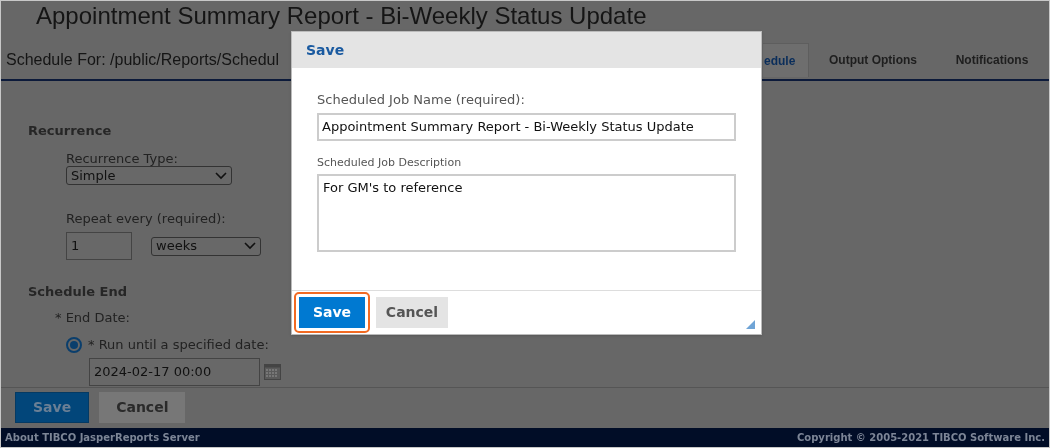  Describe the element at coordinates (52, 407) in the screenshot. I see `button: Save` at that location.